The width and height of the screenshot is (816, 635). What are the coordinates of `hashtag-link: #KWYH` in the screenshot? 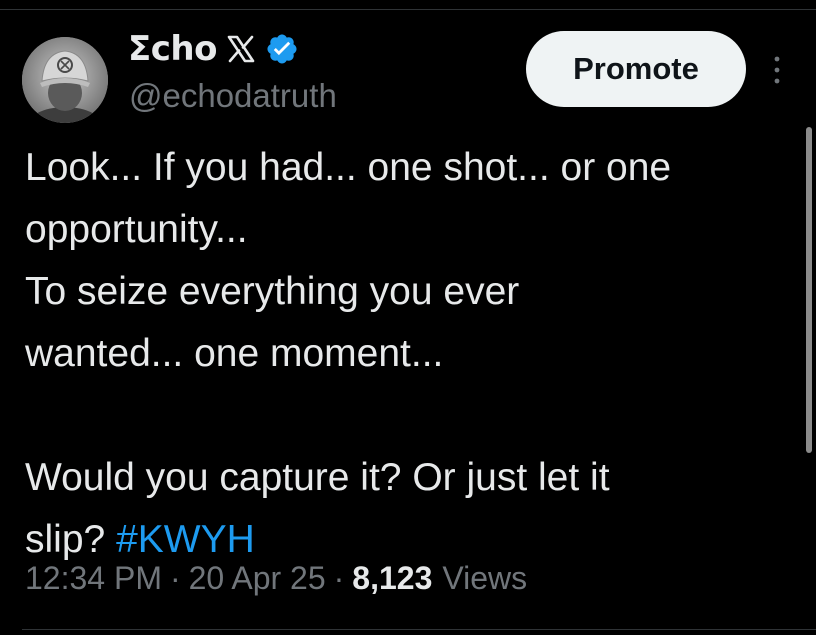 It's located at (185, 539).